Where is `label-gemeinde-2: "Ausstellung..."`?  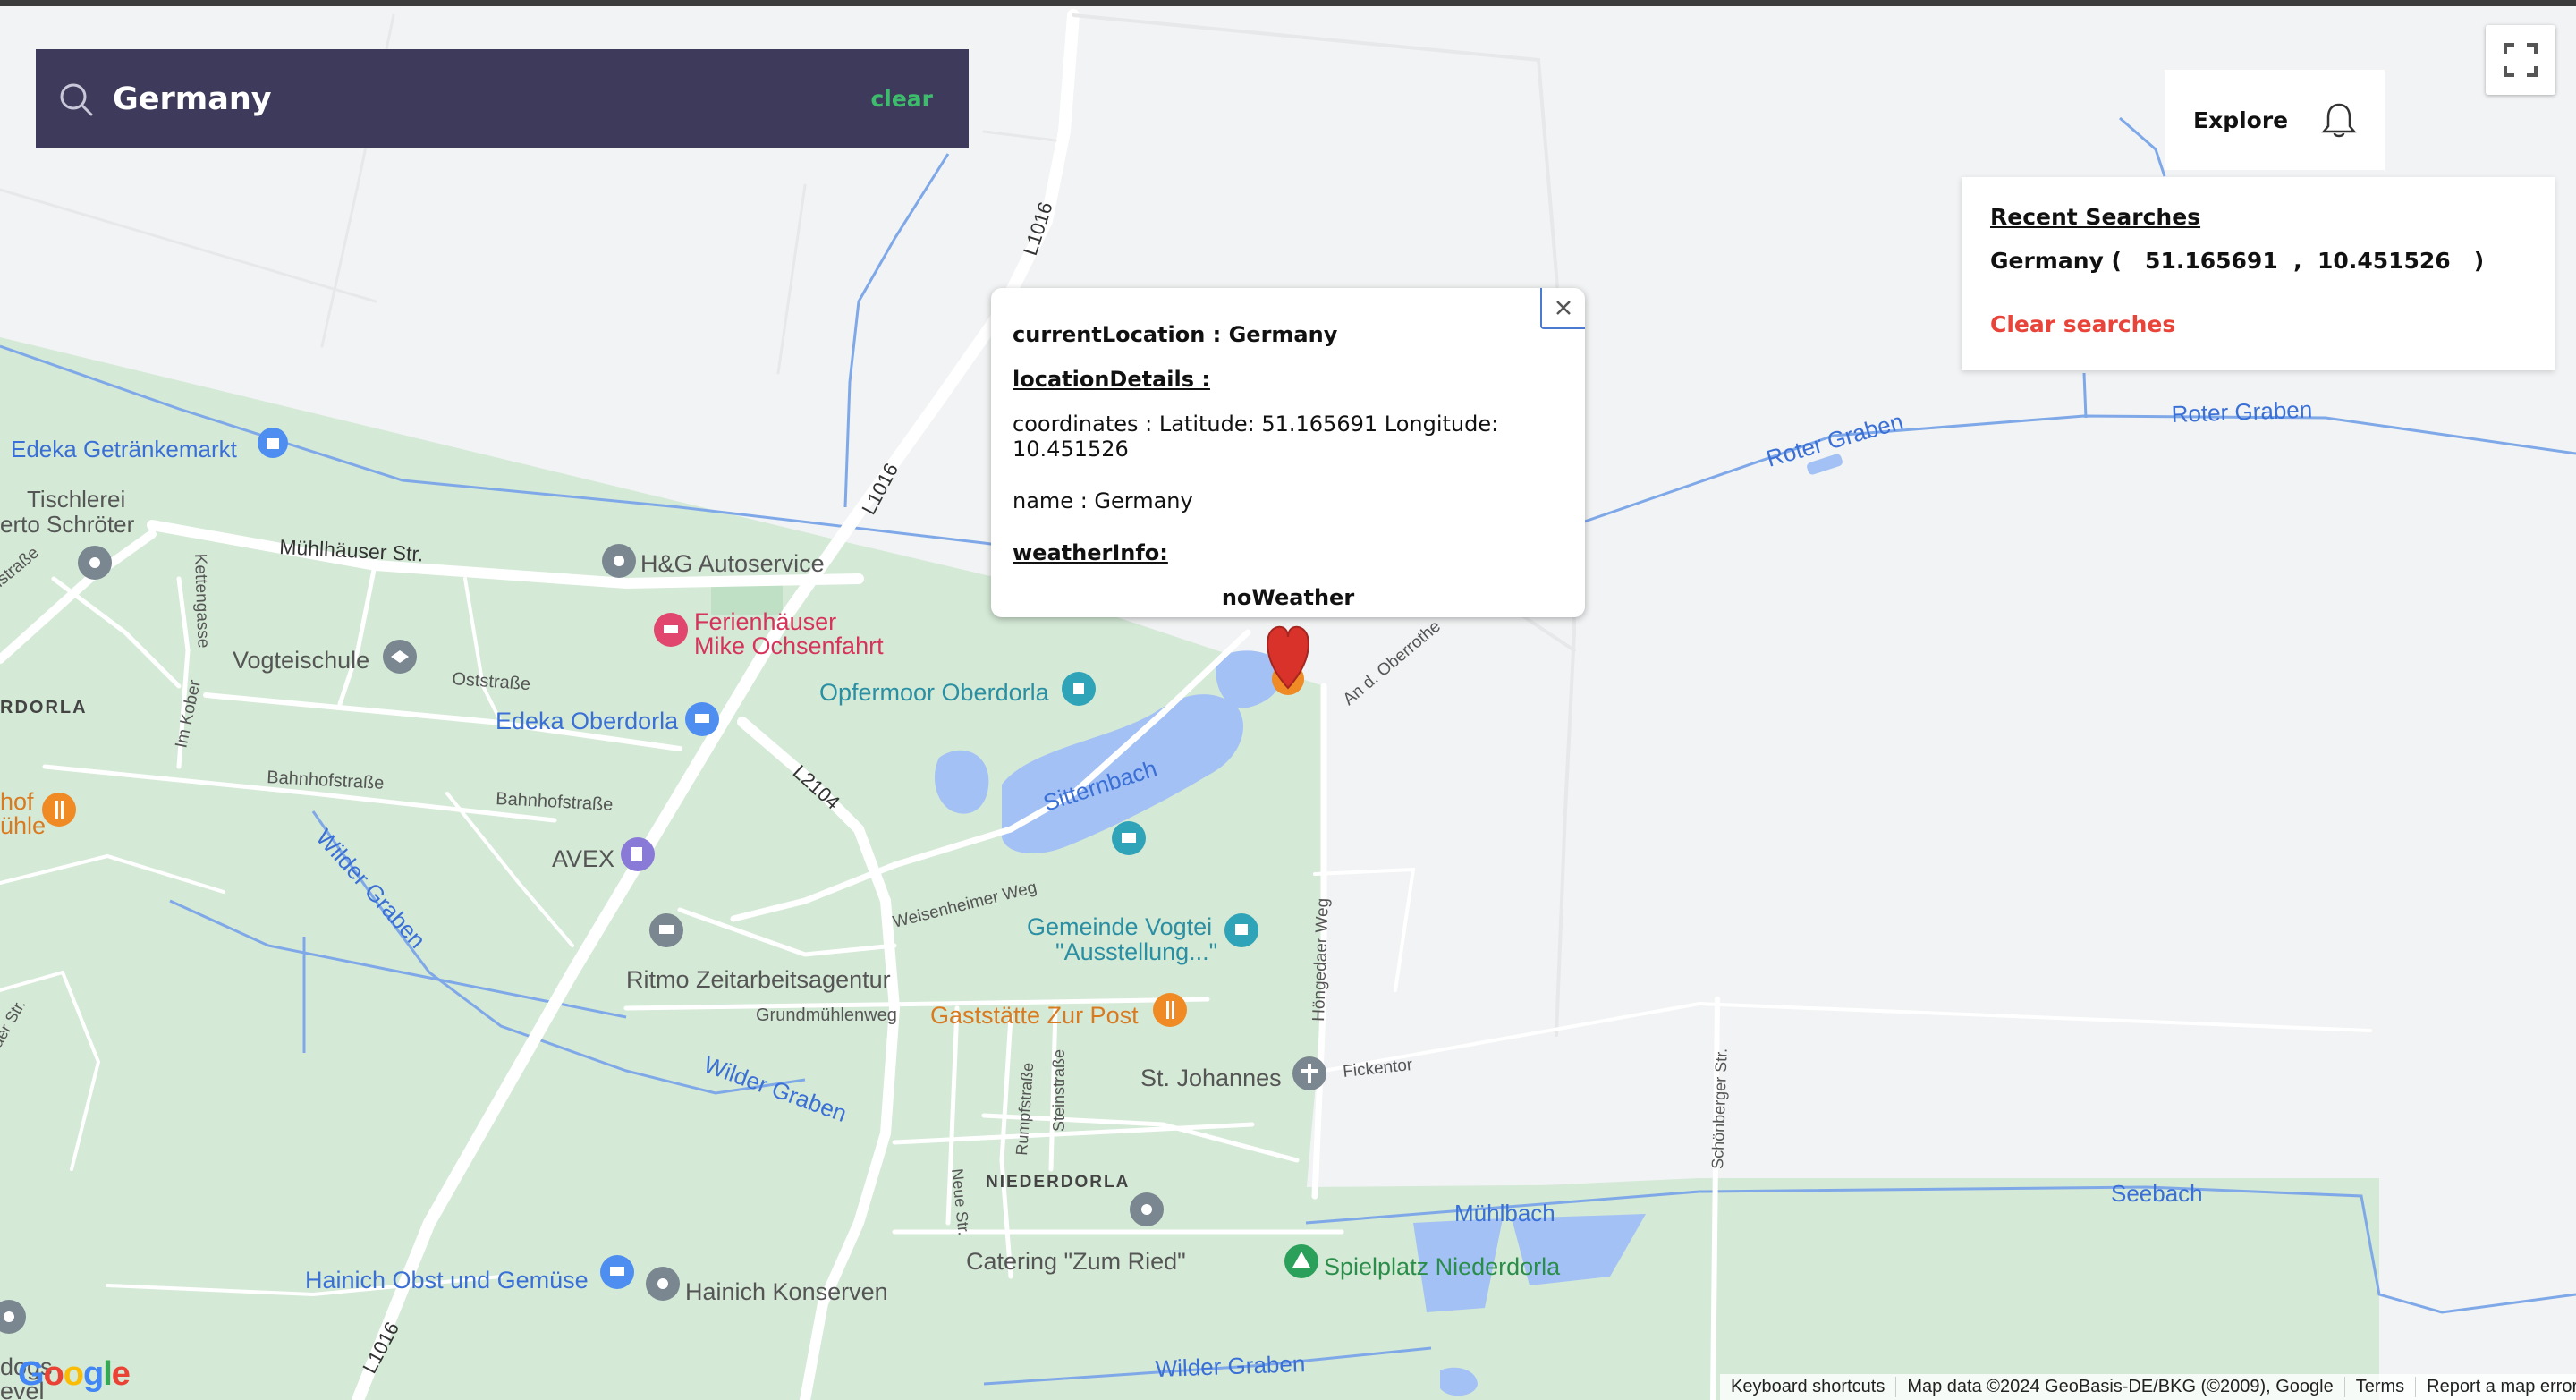
label-gemeinde-2: "Ausstellung..." is located at coordinates (1136, 951).